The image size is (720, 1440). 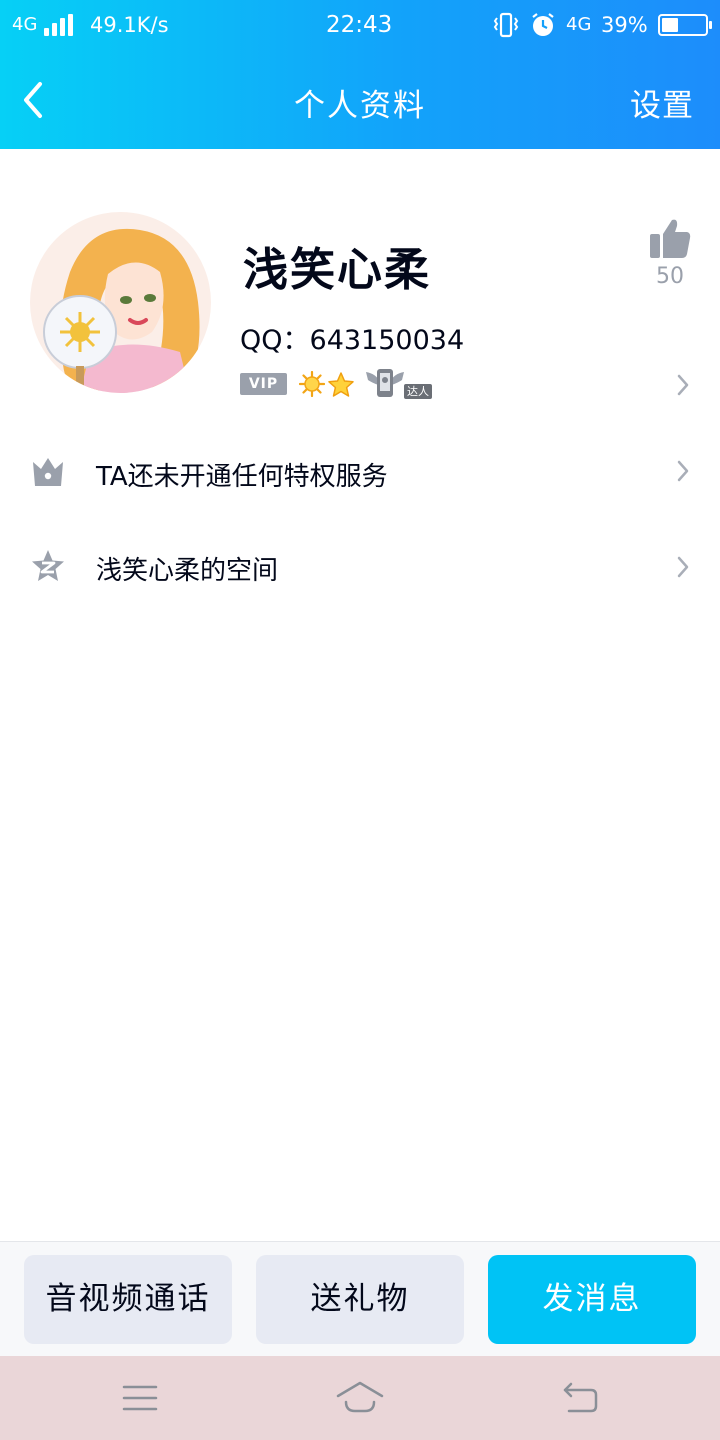 I want to click on send-message-button: 发消息, so click(x=592, y=1299).